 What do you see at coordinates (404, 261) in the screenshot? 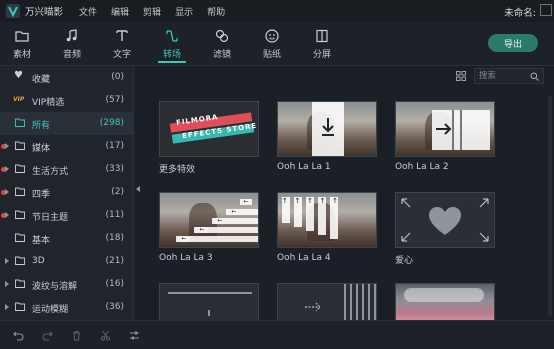
I see `card-caption: 爱心` at bounding box center [404, 261].